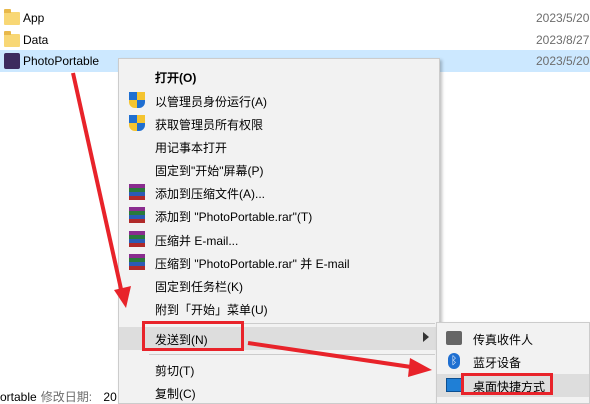 The image size is (590, 404). I want to click on details-bar: ortable 修改日期: 20, so click(58, 396).